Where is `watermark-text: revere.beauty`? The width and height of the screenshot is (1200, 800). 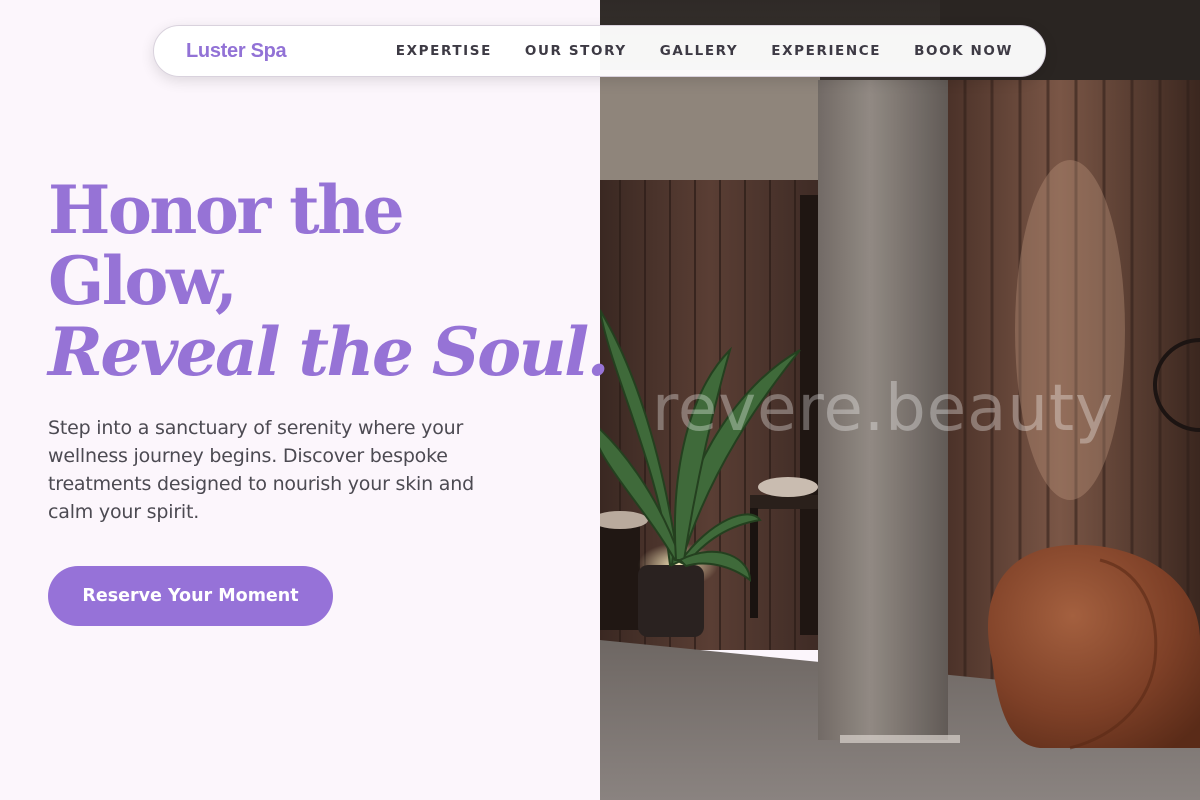 watermark-text: revere.beauty is located at coordinates (883, 409).